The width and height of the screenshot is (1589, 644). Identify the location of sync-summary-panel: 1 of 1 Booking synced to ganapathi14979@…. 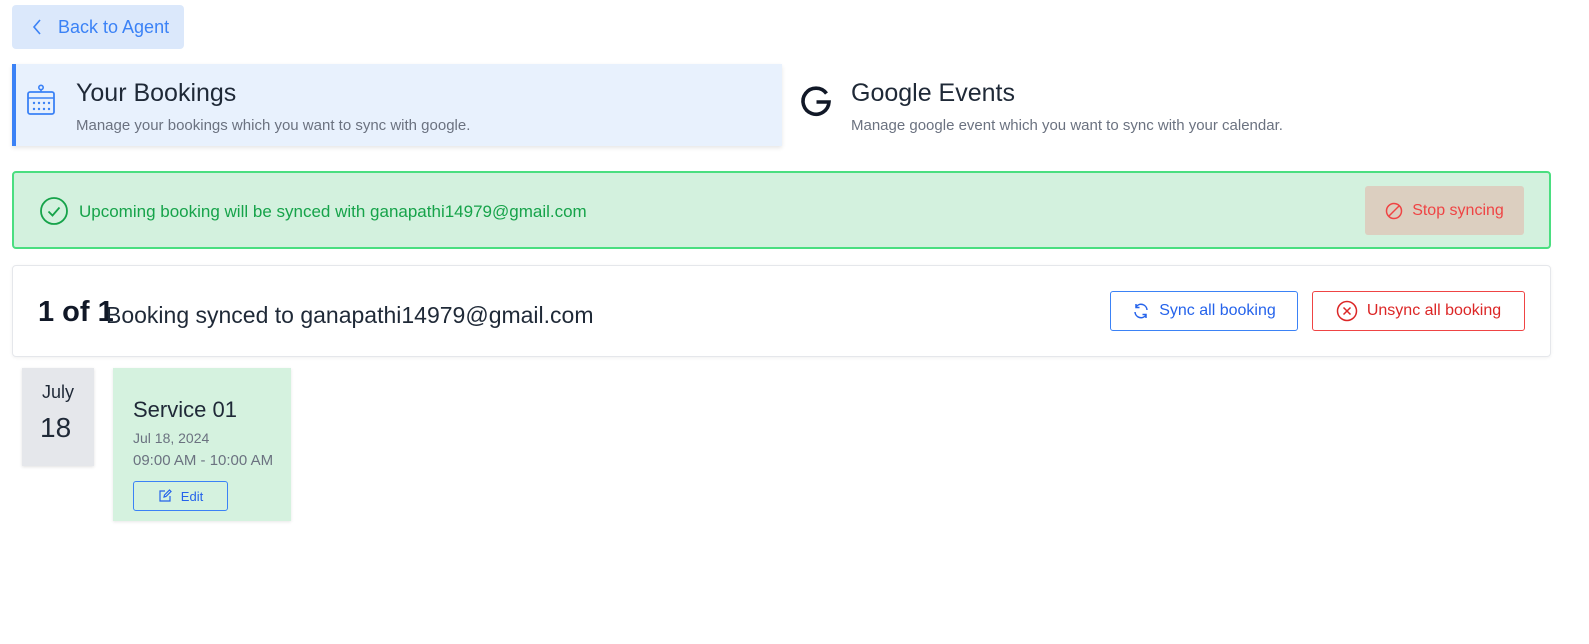
(781, 311).